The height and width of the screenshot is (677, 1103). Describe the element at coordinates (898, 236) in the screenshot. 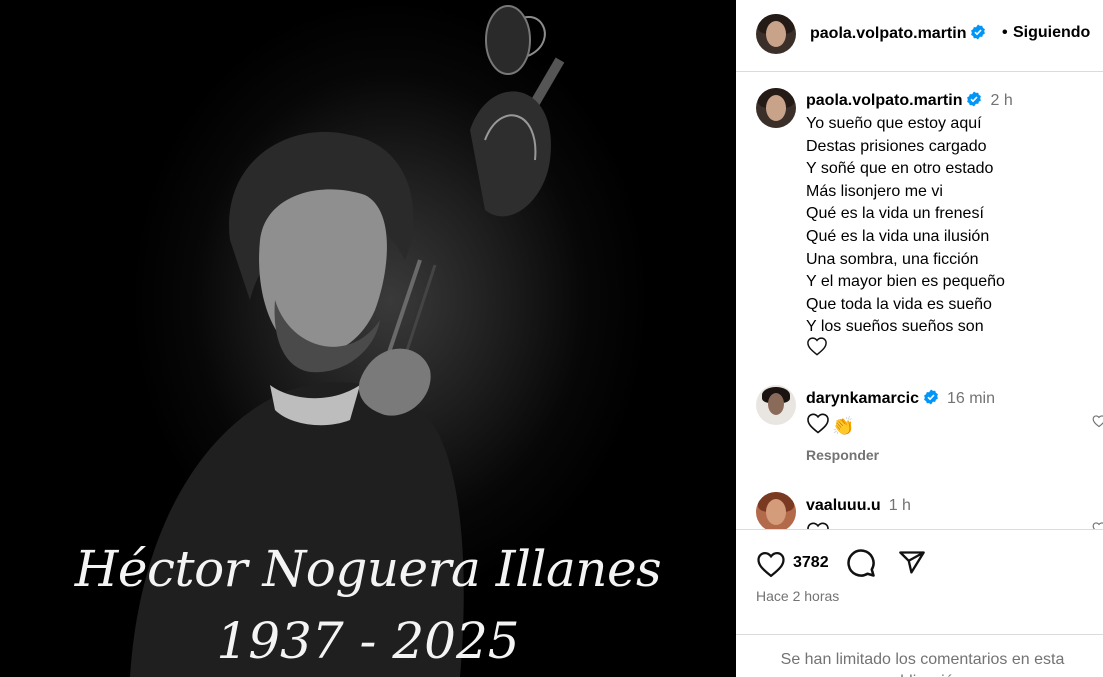

I see `caption-line: Qué es la vida una ilusión` at that location.